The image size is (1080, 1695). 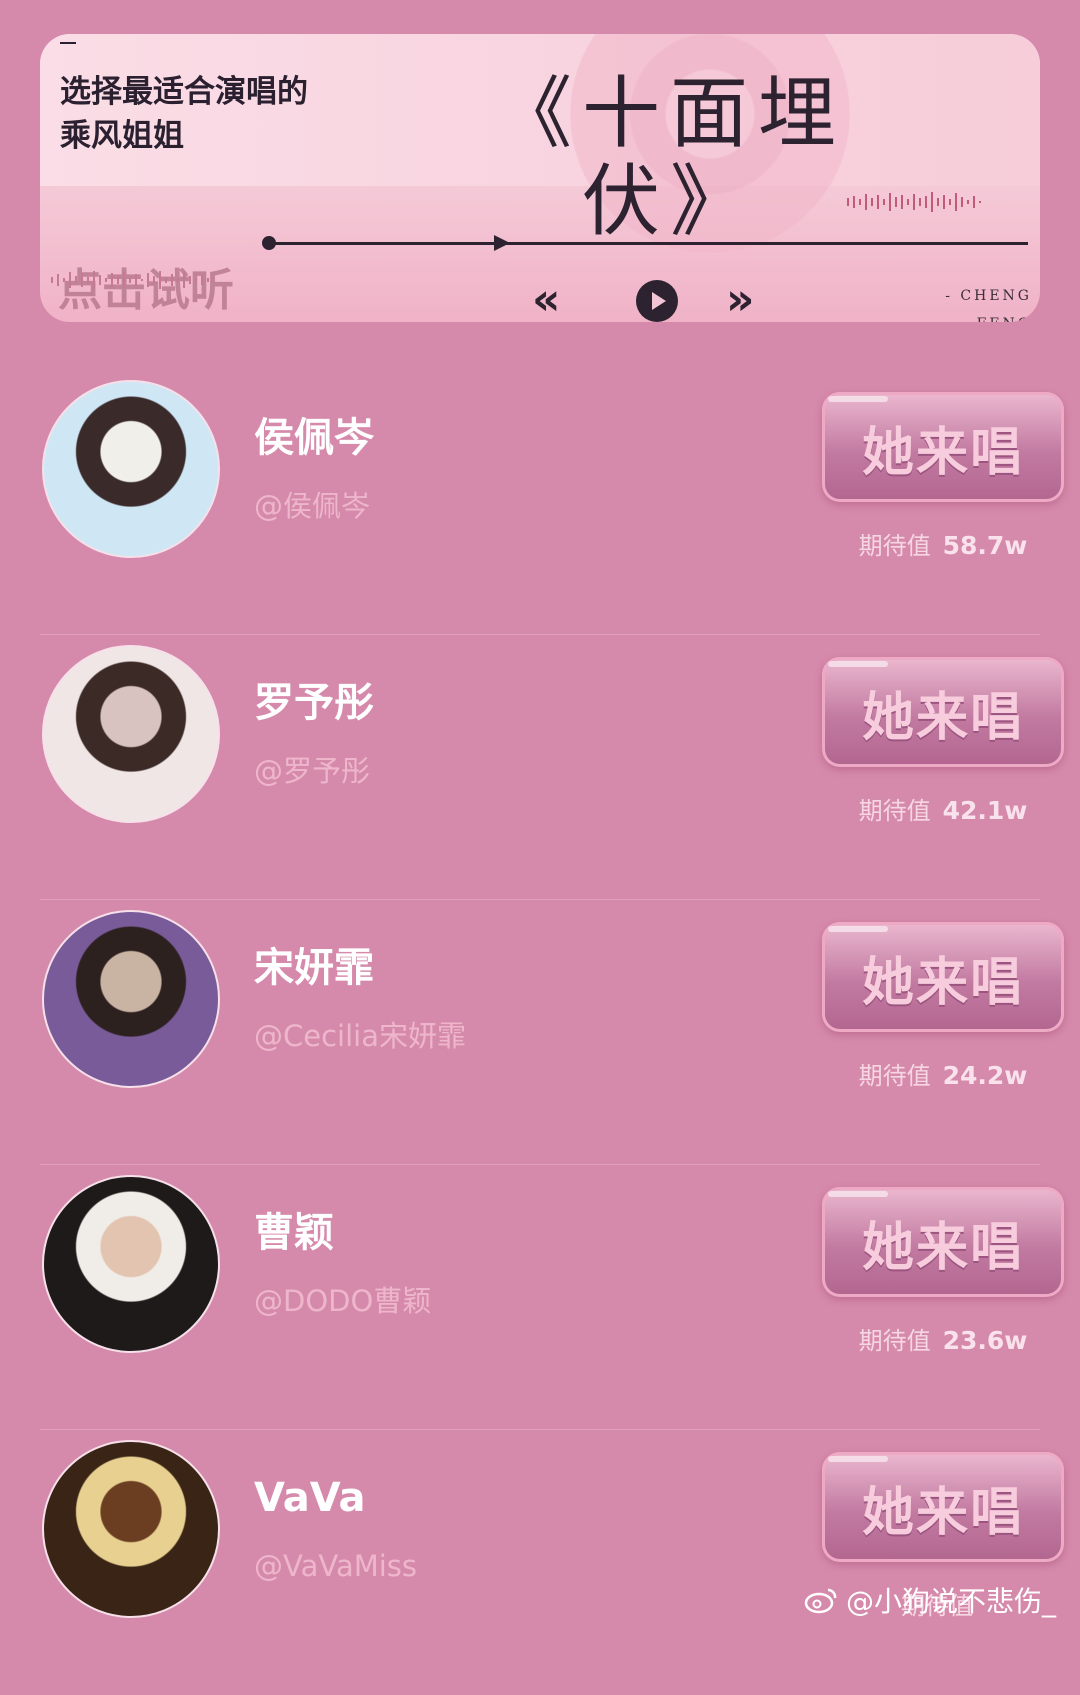 I want to click on expectation-value: 期待值 24.2w, so click(x=943, y=1073).